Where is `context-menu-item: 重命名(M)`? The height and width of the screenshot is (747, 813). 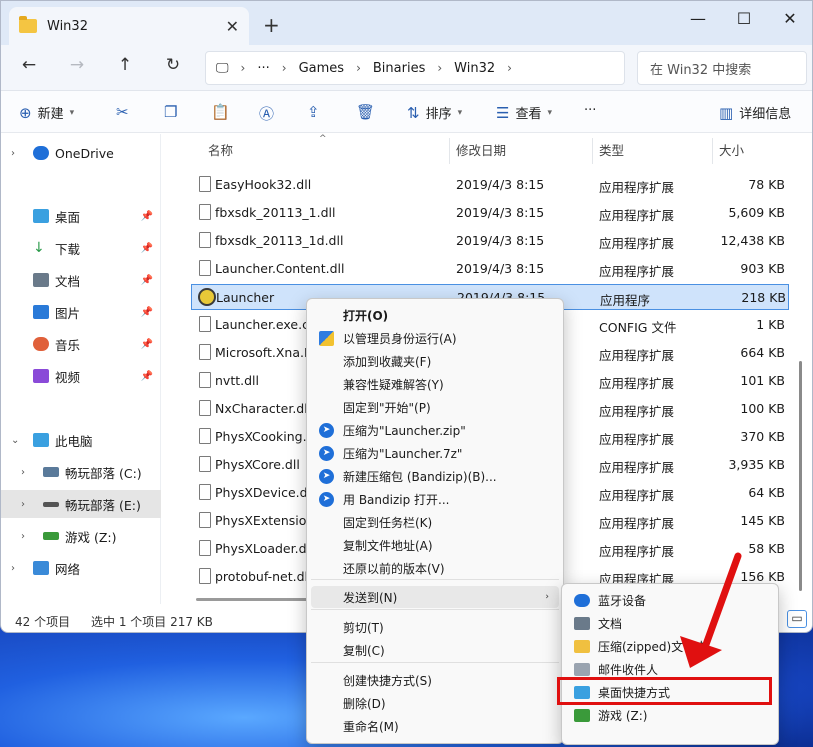 context-menu-item: 重命名(M) is located at coordinates (435, 726).